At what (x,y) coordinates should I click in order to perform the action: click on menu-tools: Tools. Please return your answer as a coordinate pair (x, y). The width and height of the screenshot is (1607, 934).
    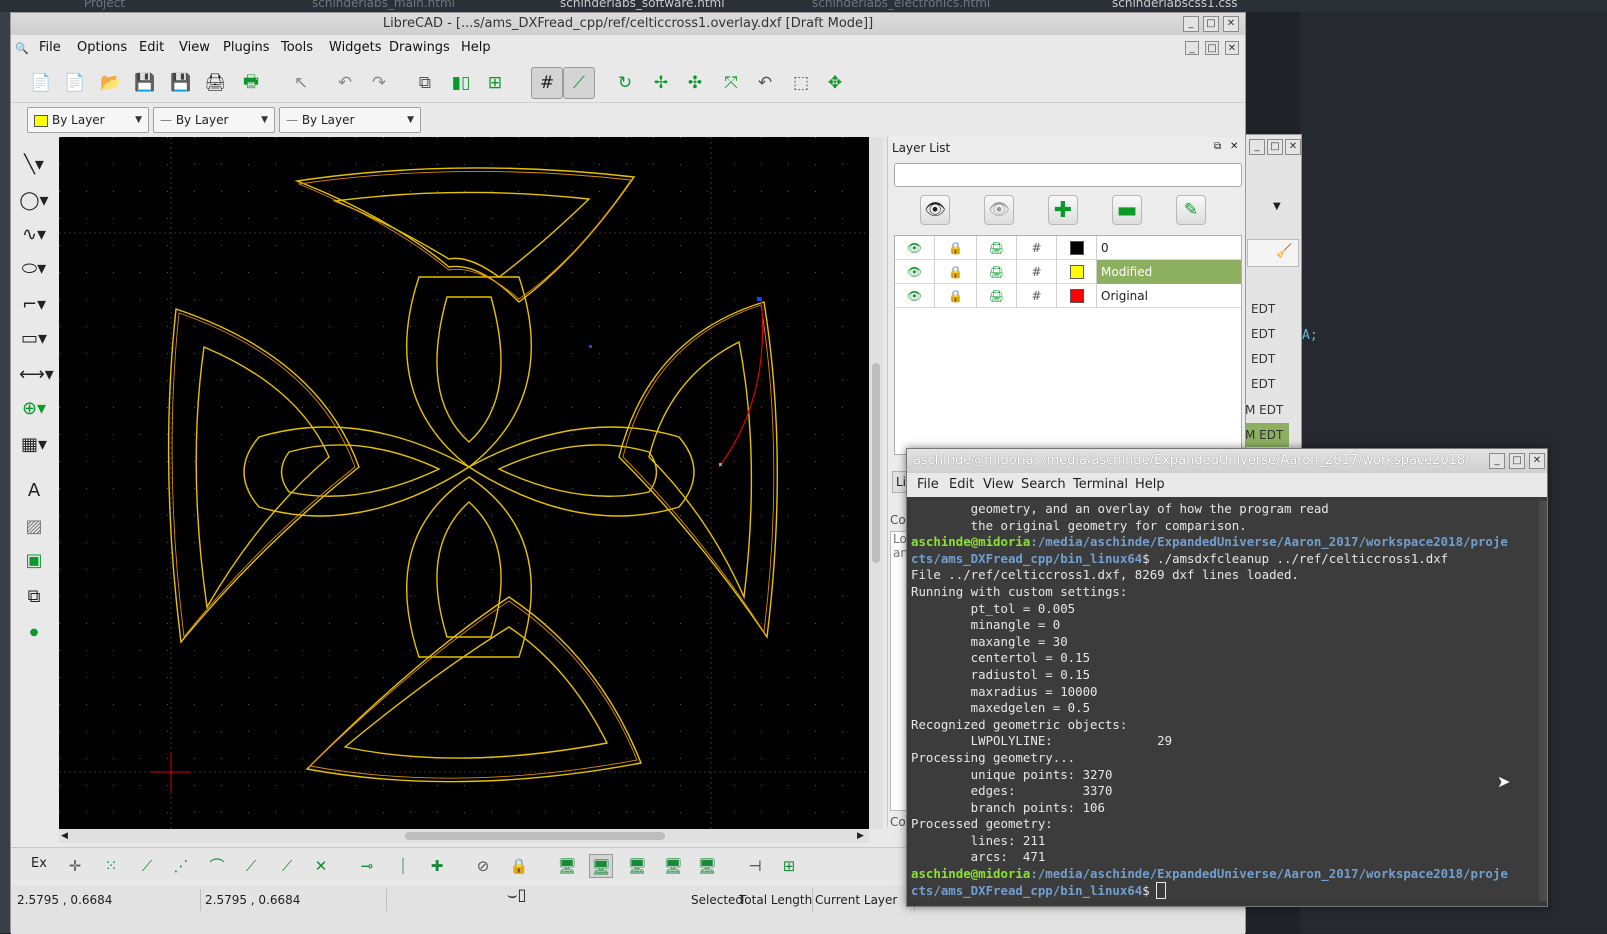
    Looking at the image, I should click on (297, 47).